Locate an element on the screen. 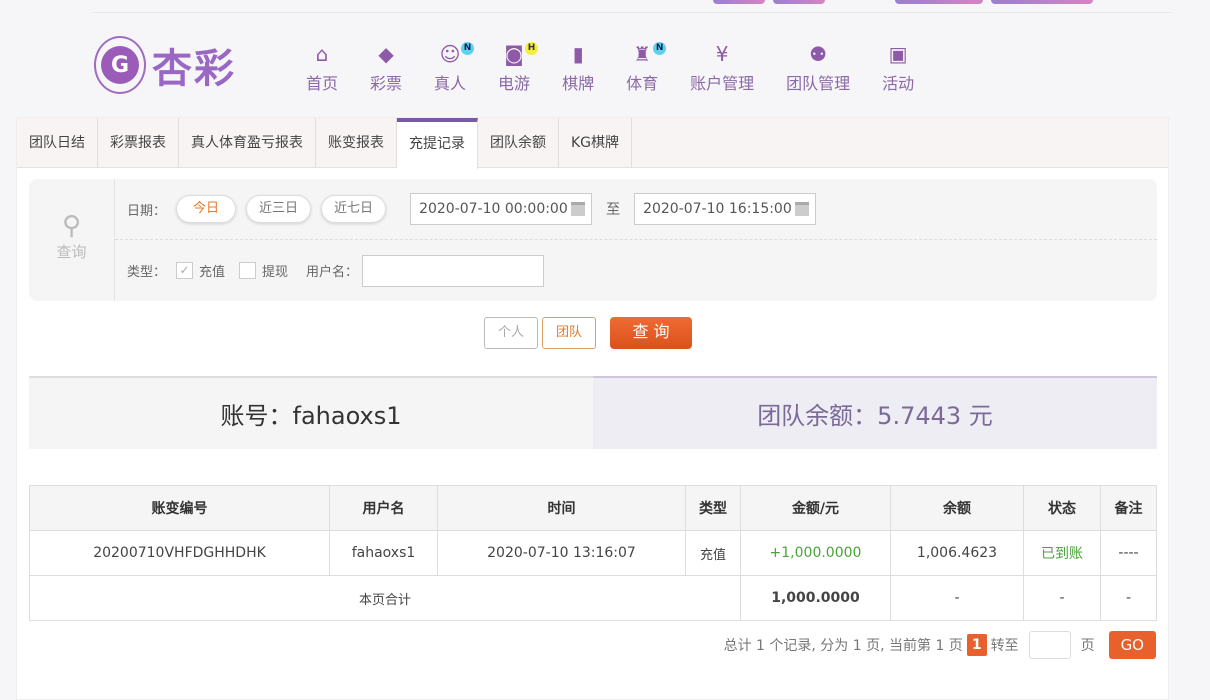 The height and width of the screenshot is (700, 1210). cards-icon: ▮ is located at coordinates (578, 54).